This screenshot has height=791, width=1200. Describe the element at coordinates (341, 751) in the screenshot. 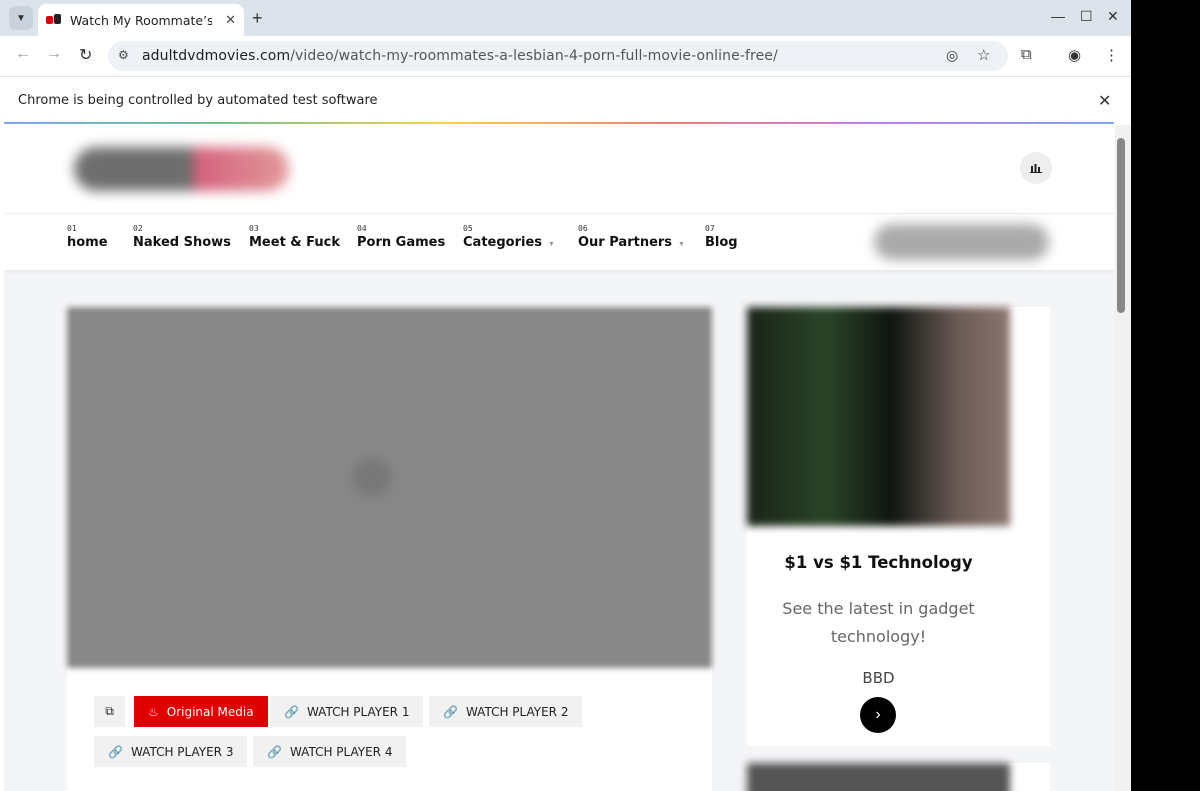

I see `source-label: WATCH PLAYER 4` at that location.